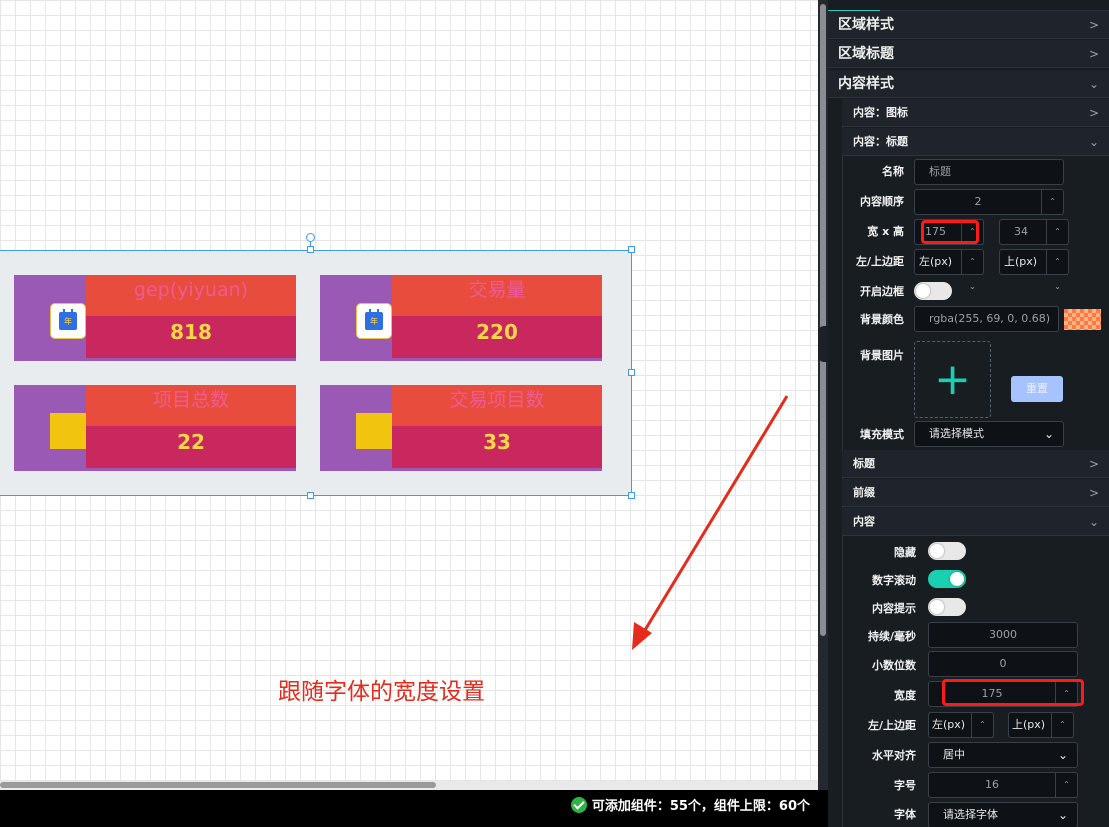  I want to click on order-input: 2⌃⌄, so click(989, 210).